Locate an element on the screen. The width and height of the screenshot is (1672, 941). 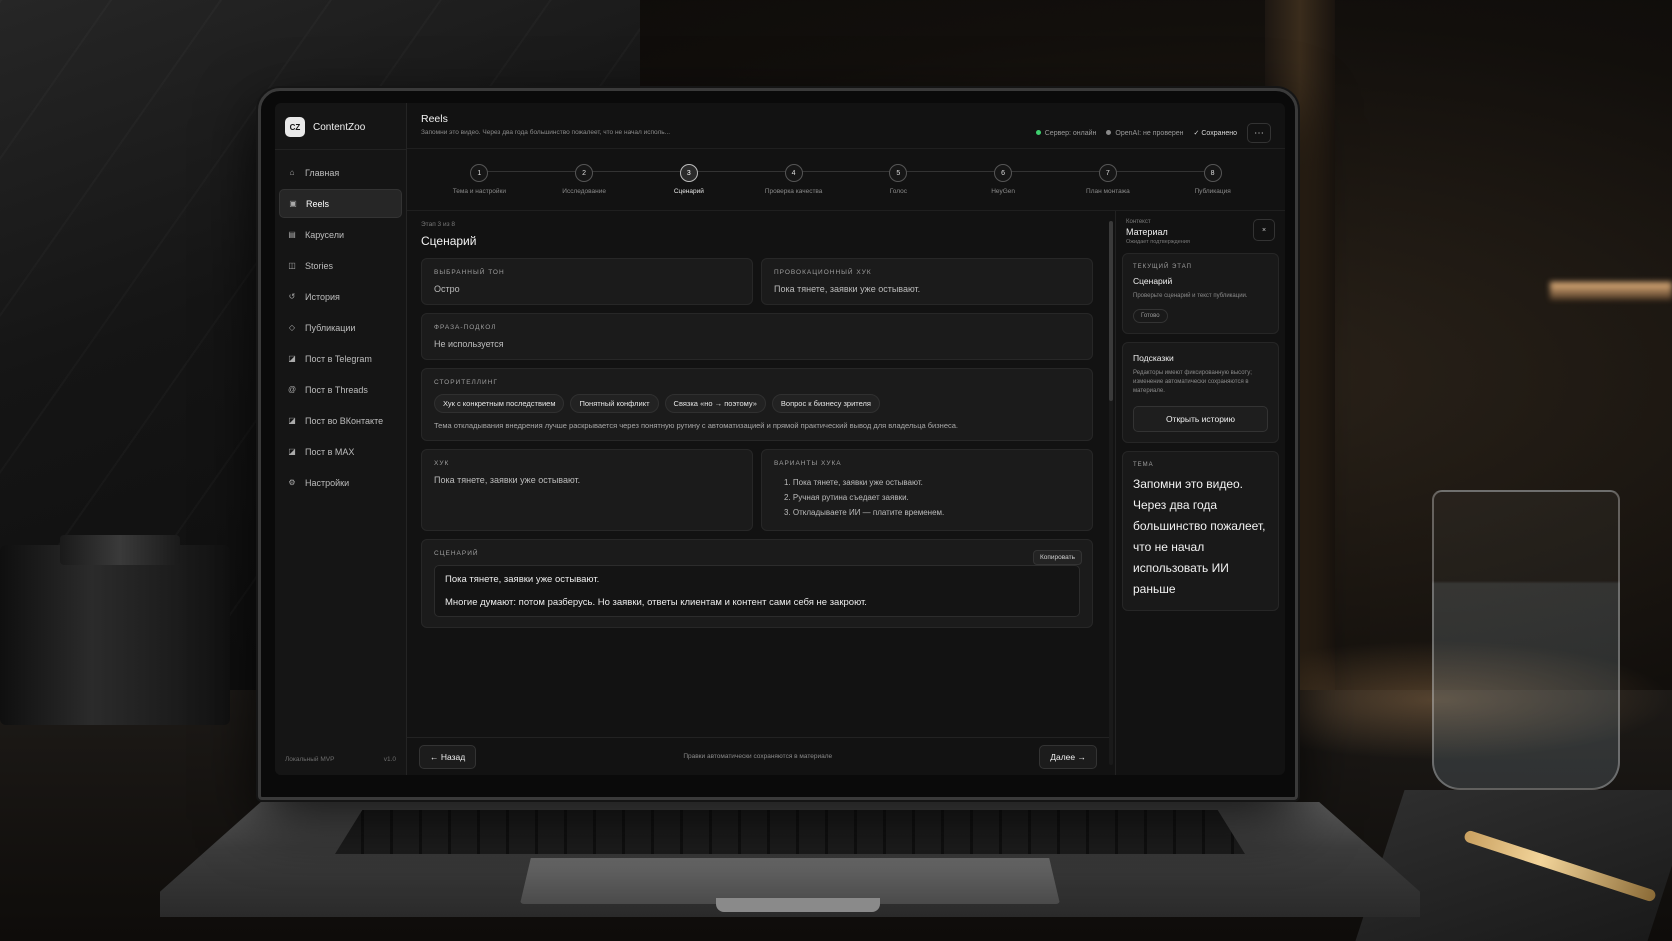
tone-value: Остро is located at coordinates (447, 289).